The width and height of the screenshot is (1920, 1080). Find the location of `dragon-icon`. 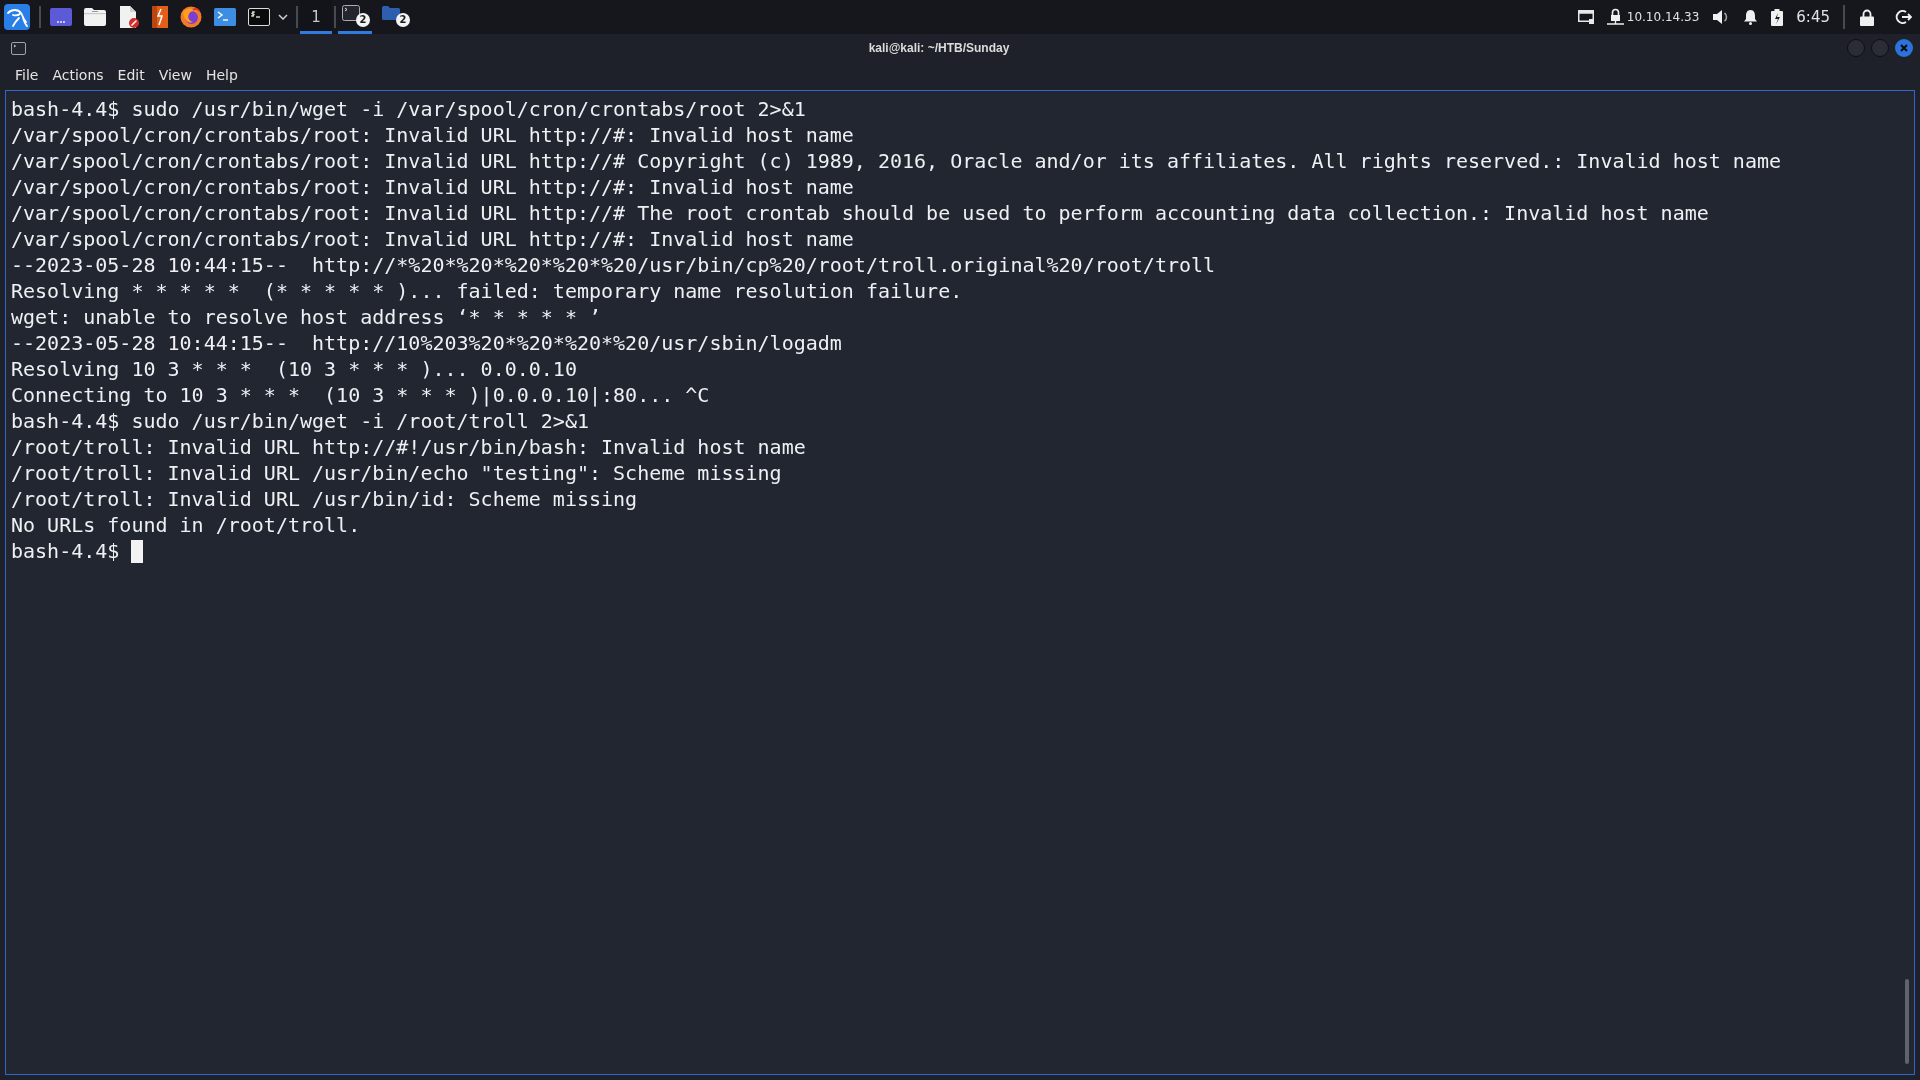

dragon-icon is located at coordinates (17, 17).